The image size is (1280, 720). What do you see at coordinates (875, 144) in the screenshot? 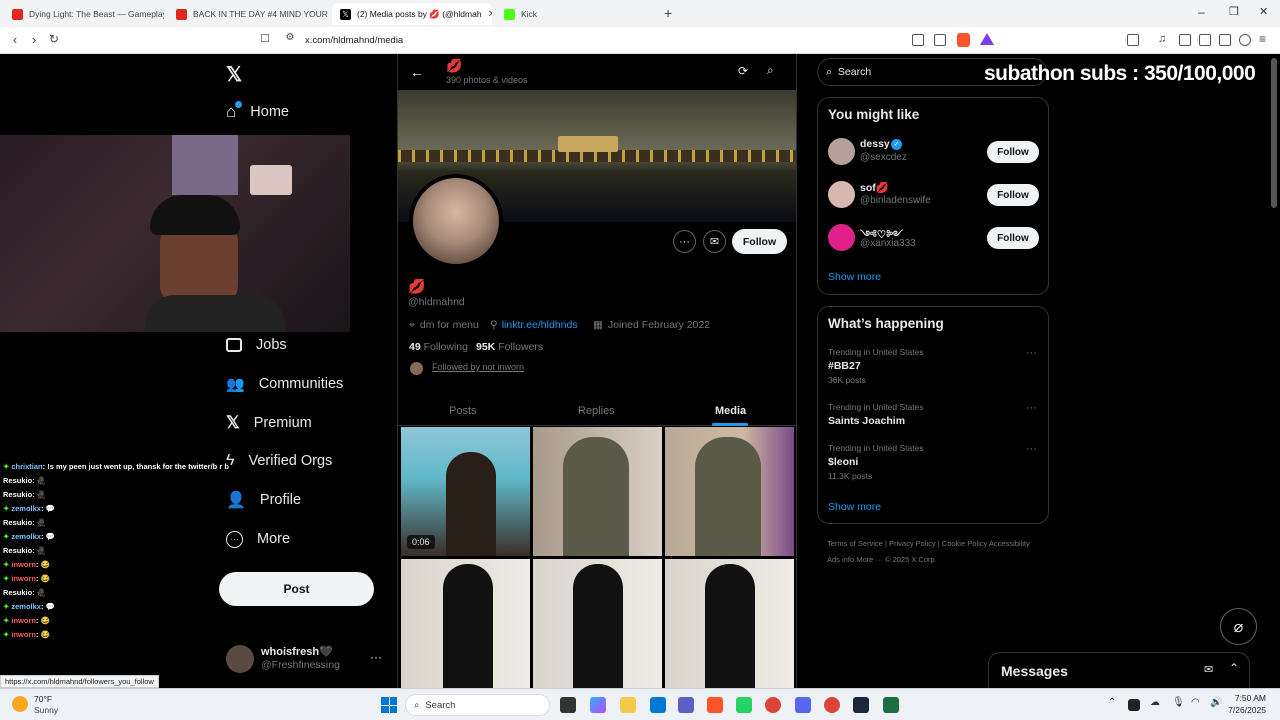
I see `suggestion-name: dessy` at bounding box center [875, 144].